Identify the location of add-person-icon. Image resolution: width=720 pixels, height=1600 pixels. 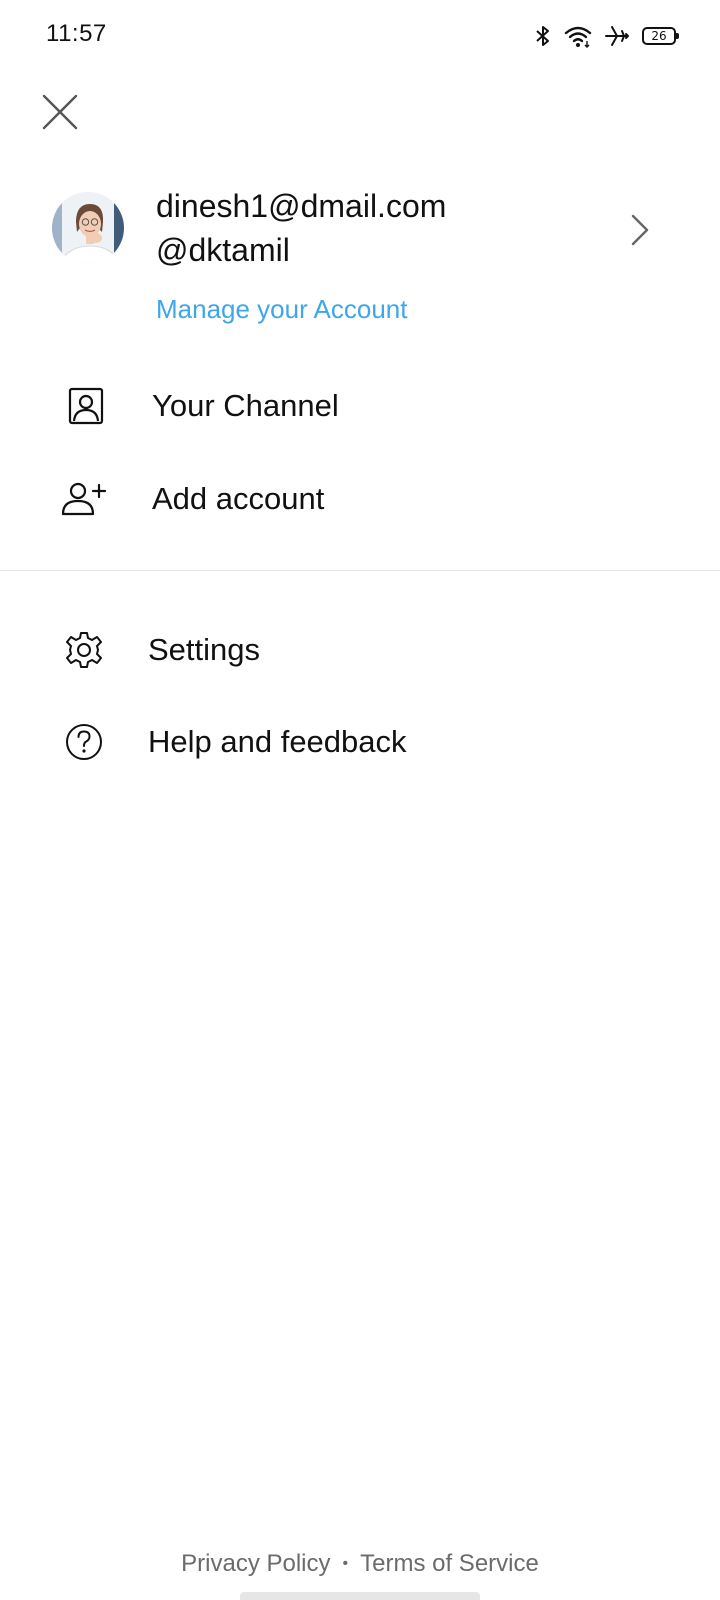
(84, 499).